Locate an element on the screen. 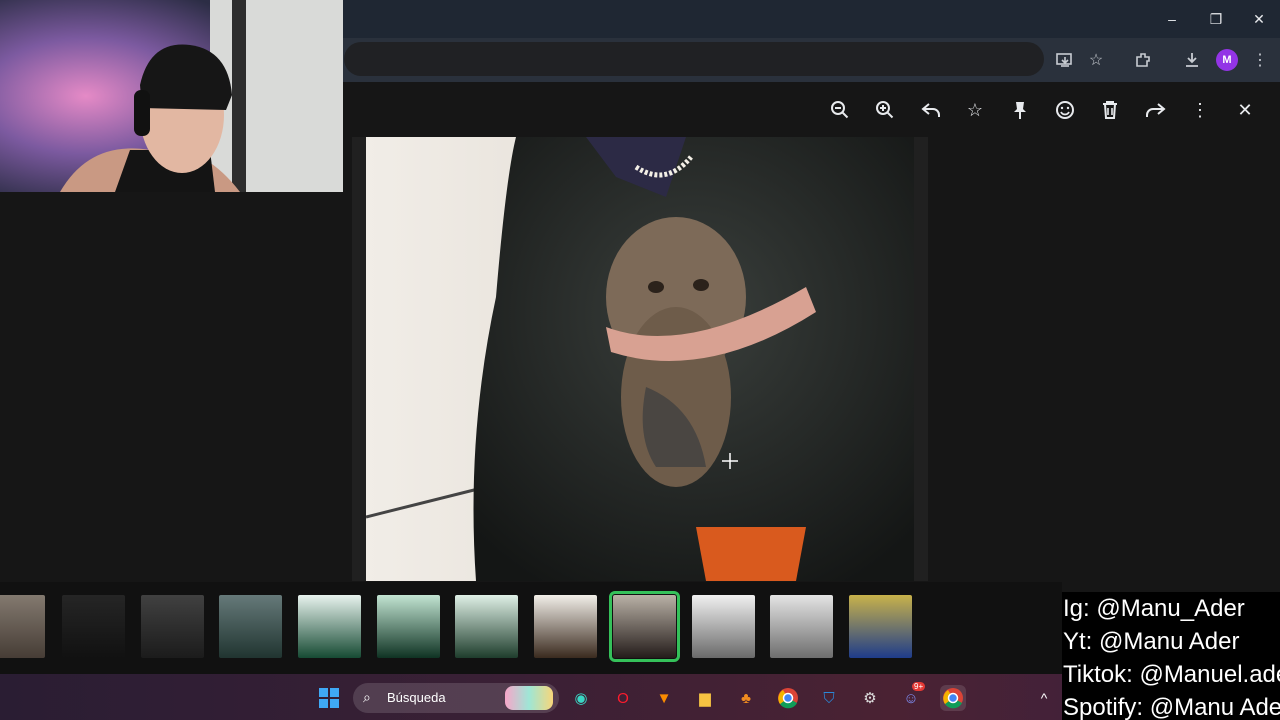  search-highlight-icon is located at coordinates (529, 698).